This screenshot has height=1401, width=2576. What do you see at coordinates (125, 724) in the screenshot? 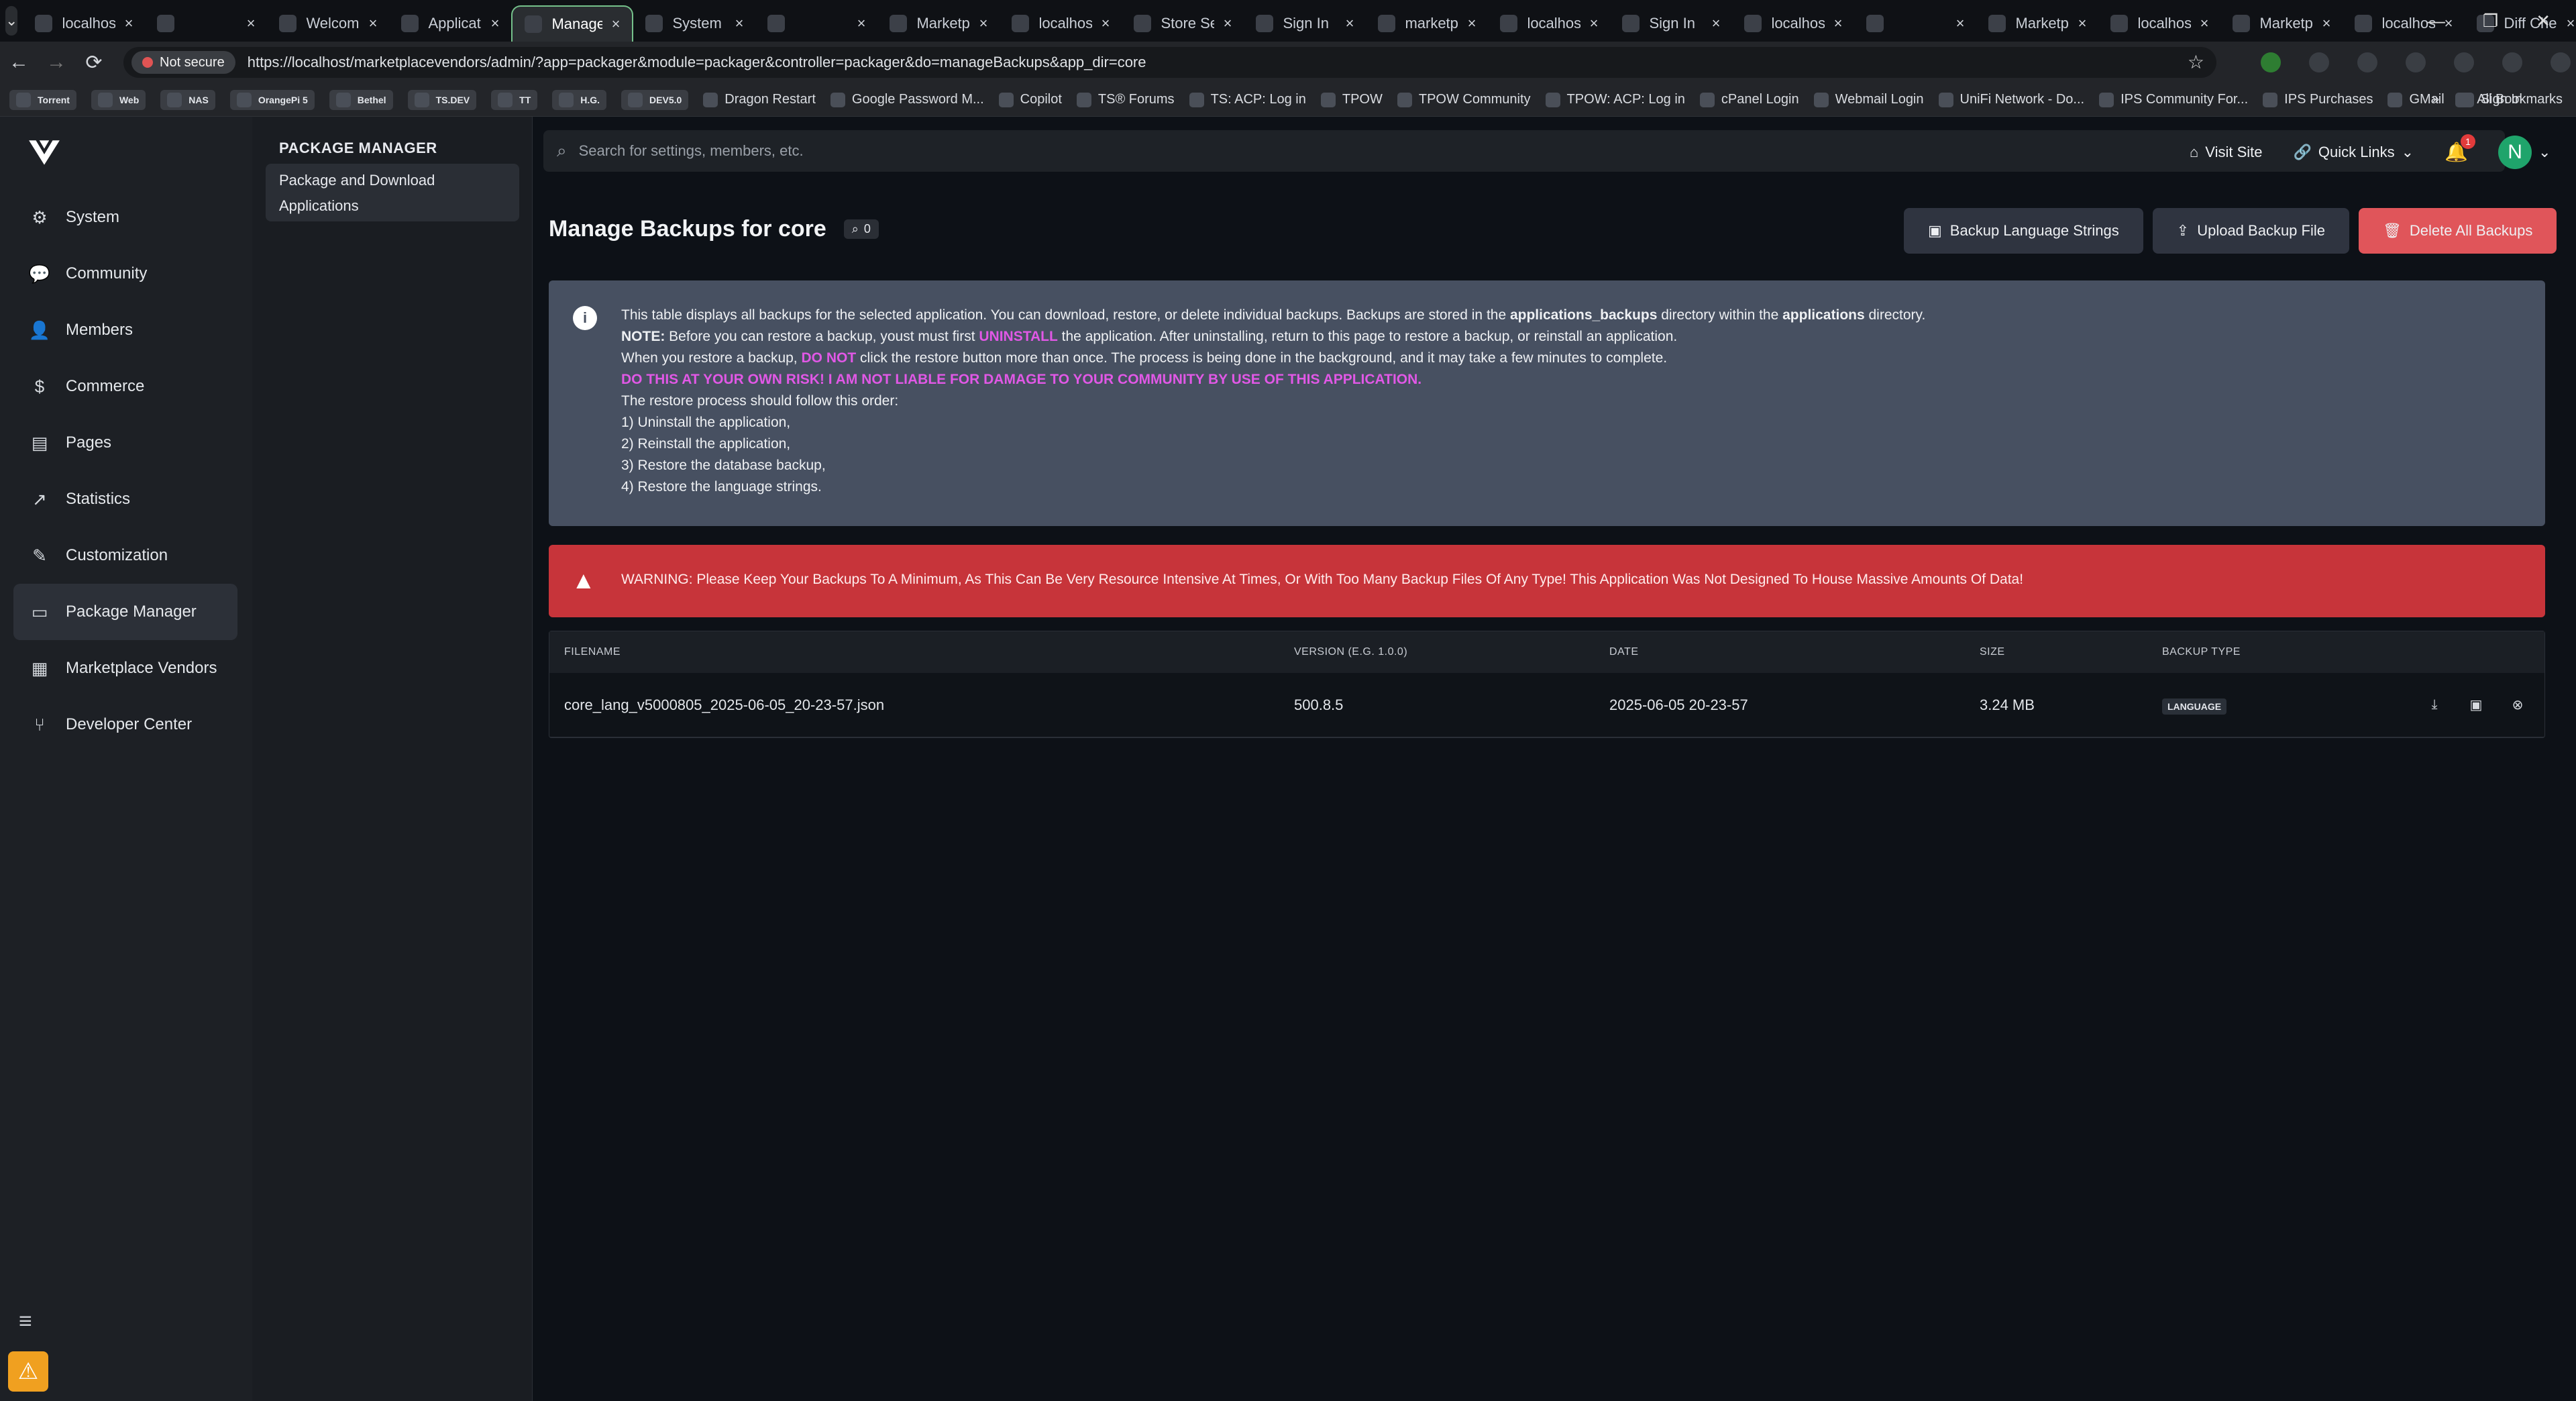
I see `sidebar-item-developer-center: ⑂ Developer Center` at bounding box center [125, 724].